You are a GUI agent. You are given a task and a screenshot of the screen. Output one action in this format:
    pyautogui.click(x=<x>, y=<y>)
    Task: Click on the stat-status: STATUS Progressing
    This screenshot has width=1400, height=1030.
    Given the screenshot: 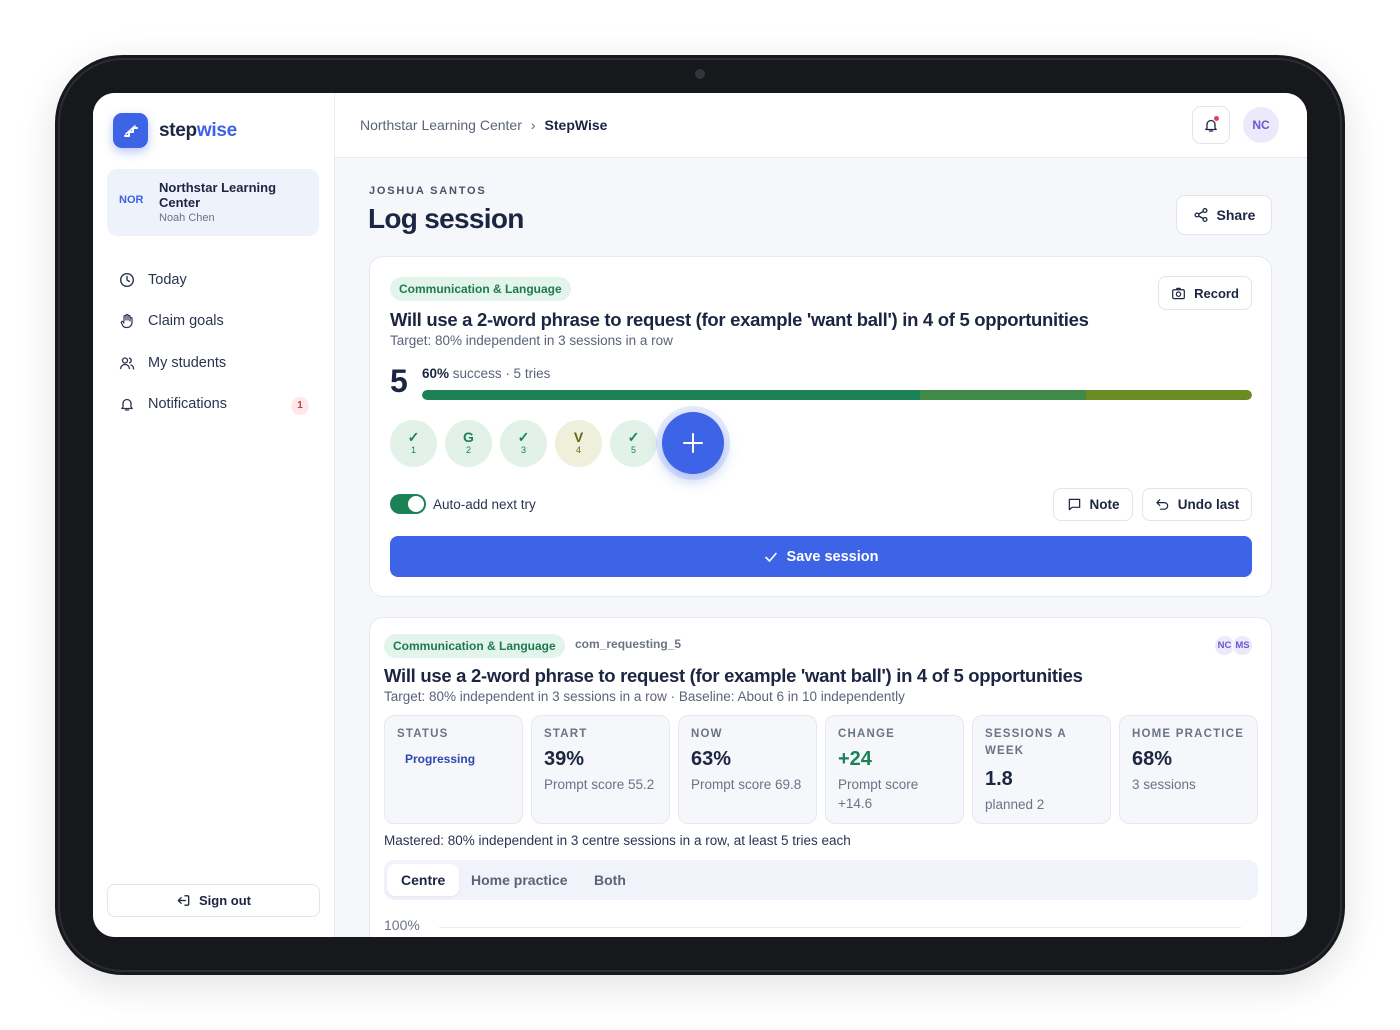 What is the action you would take?
    pyautogui.click(x=453, y=769)
    